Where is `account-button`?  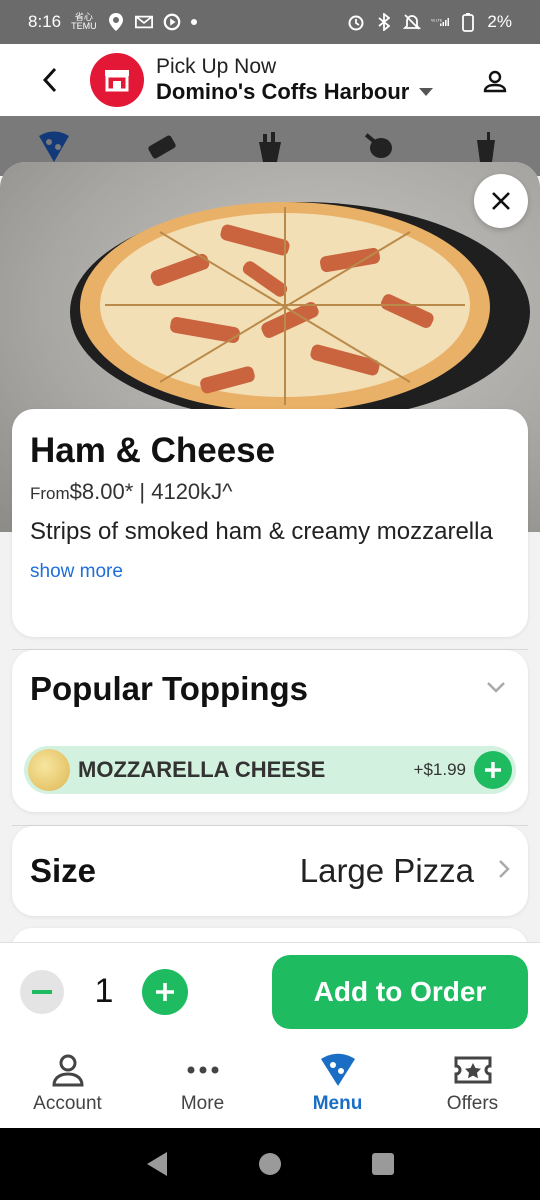
account-button is located at coordinates (495, 81).